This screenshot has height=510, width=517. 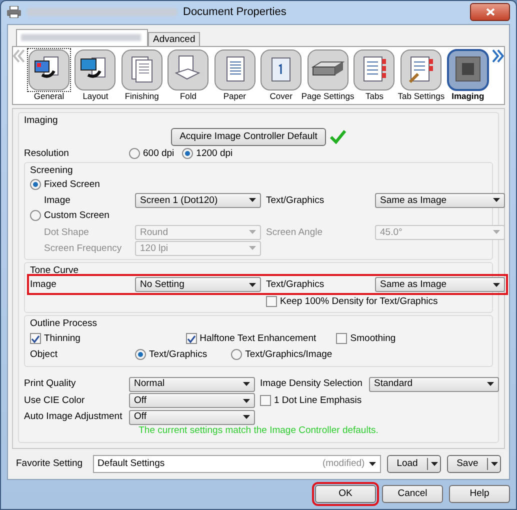 I want to click on radio-label: 600 dpi, so click(x=158, y=154).